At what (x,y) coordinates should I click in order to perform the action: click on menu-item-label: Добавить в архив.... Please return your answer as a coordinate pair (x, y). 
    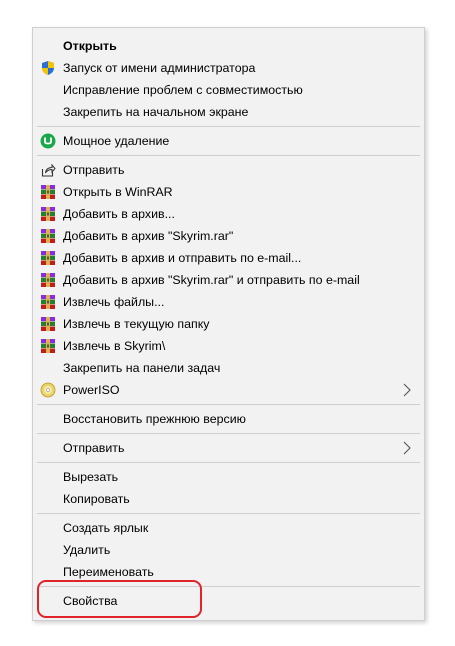
    Looking at the image, I should click on (119, 214).